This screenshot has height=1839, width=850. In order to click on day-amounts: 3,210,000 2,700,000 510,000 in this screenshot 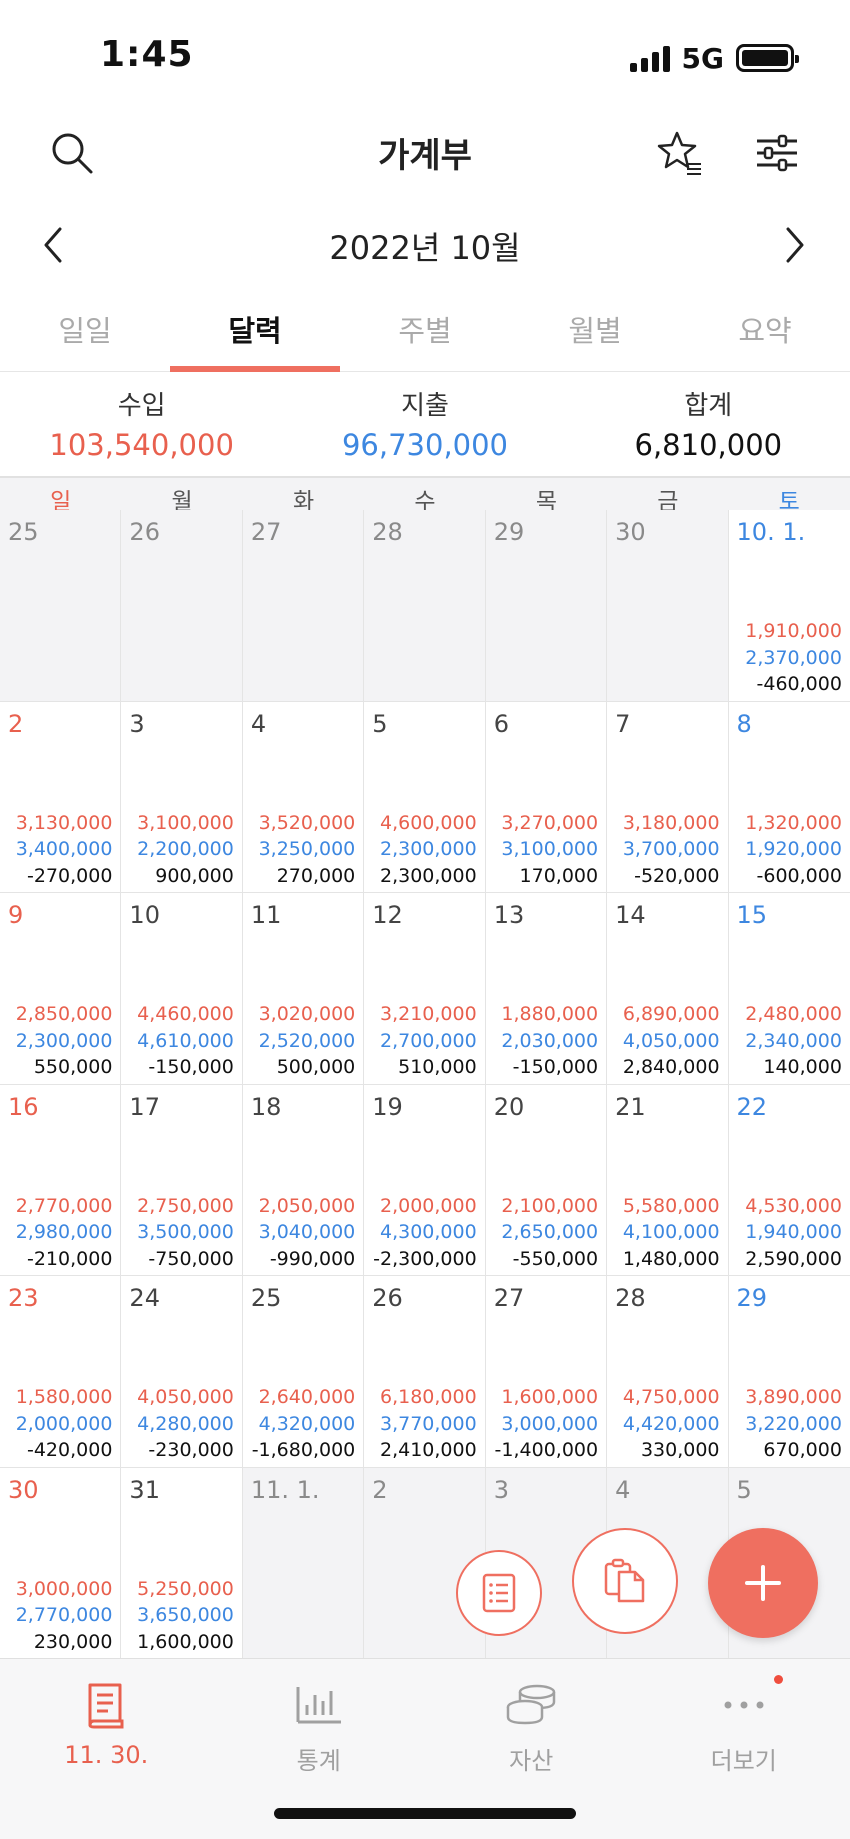, I will do `click(428, 1041)`.